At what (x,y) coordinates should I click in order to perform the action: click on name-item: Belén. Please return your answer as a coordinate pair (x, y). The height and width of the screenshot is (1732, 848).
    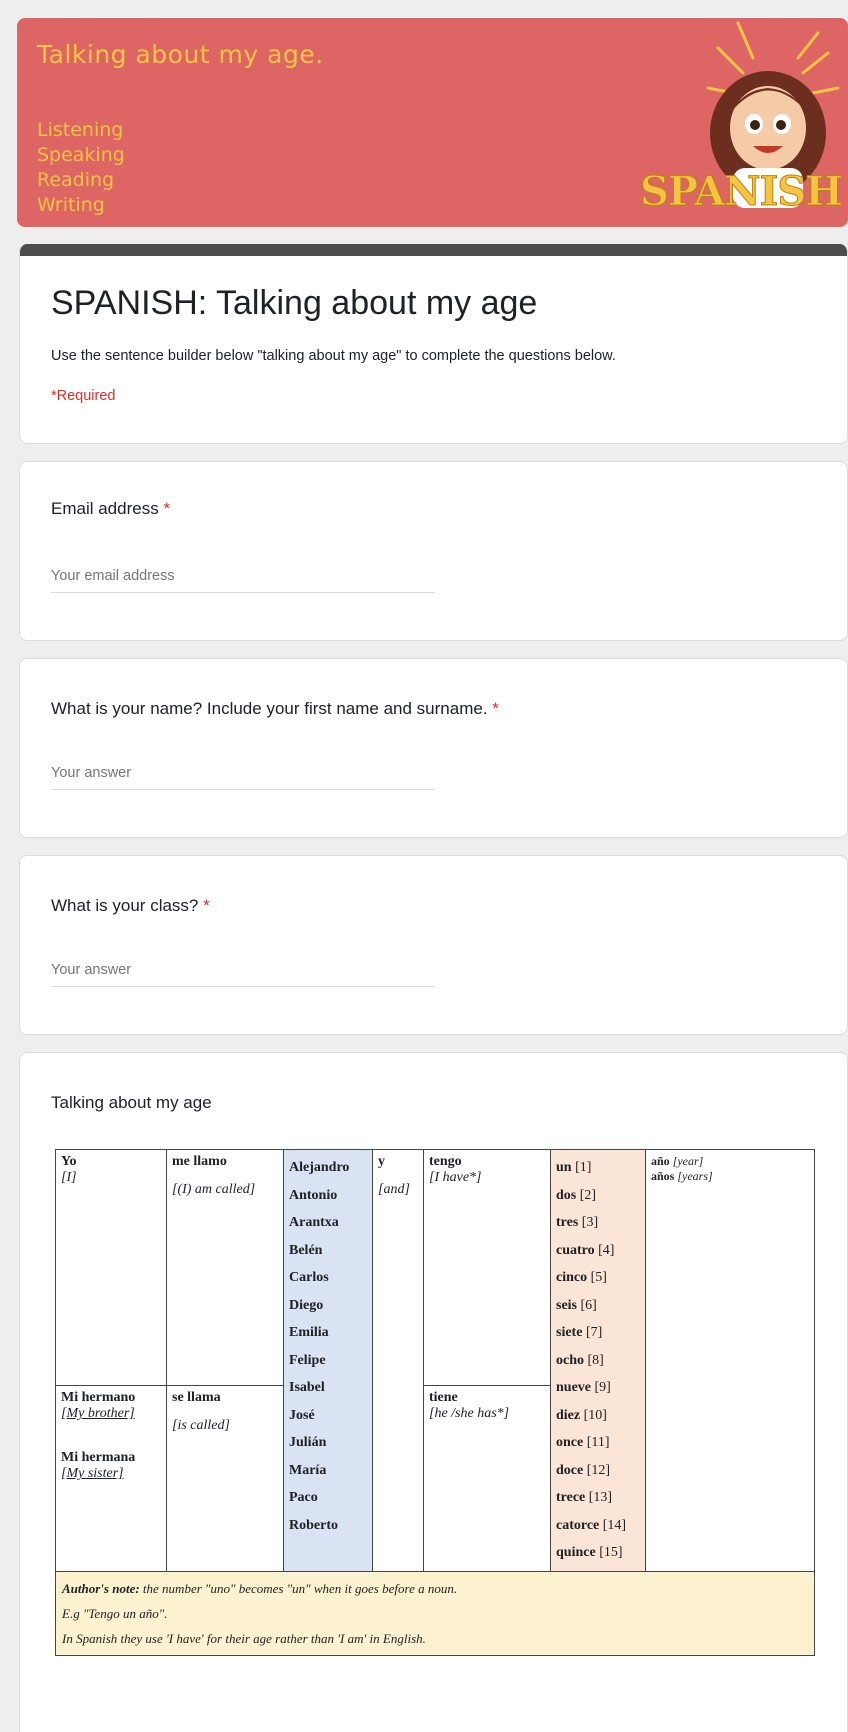
    Looking at the image, I should click on (306, 1250).